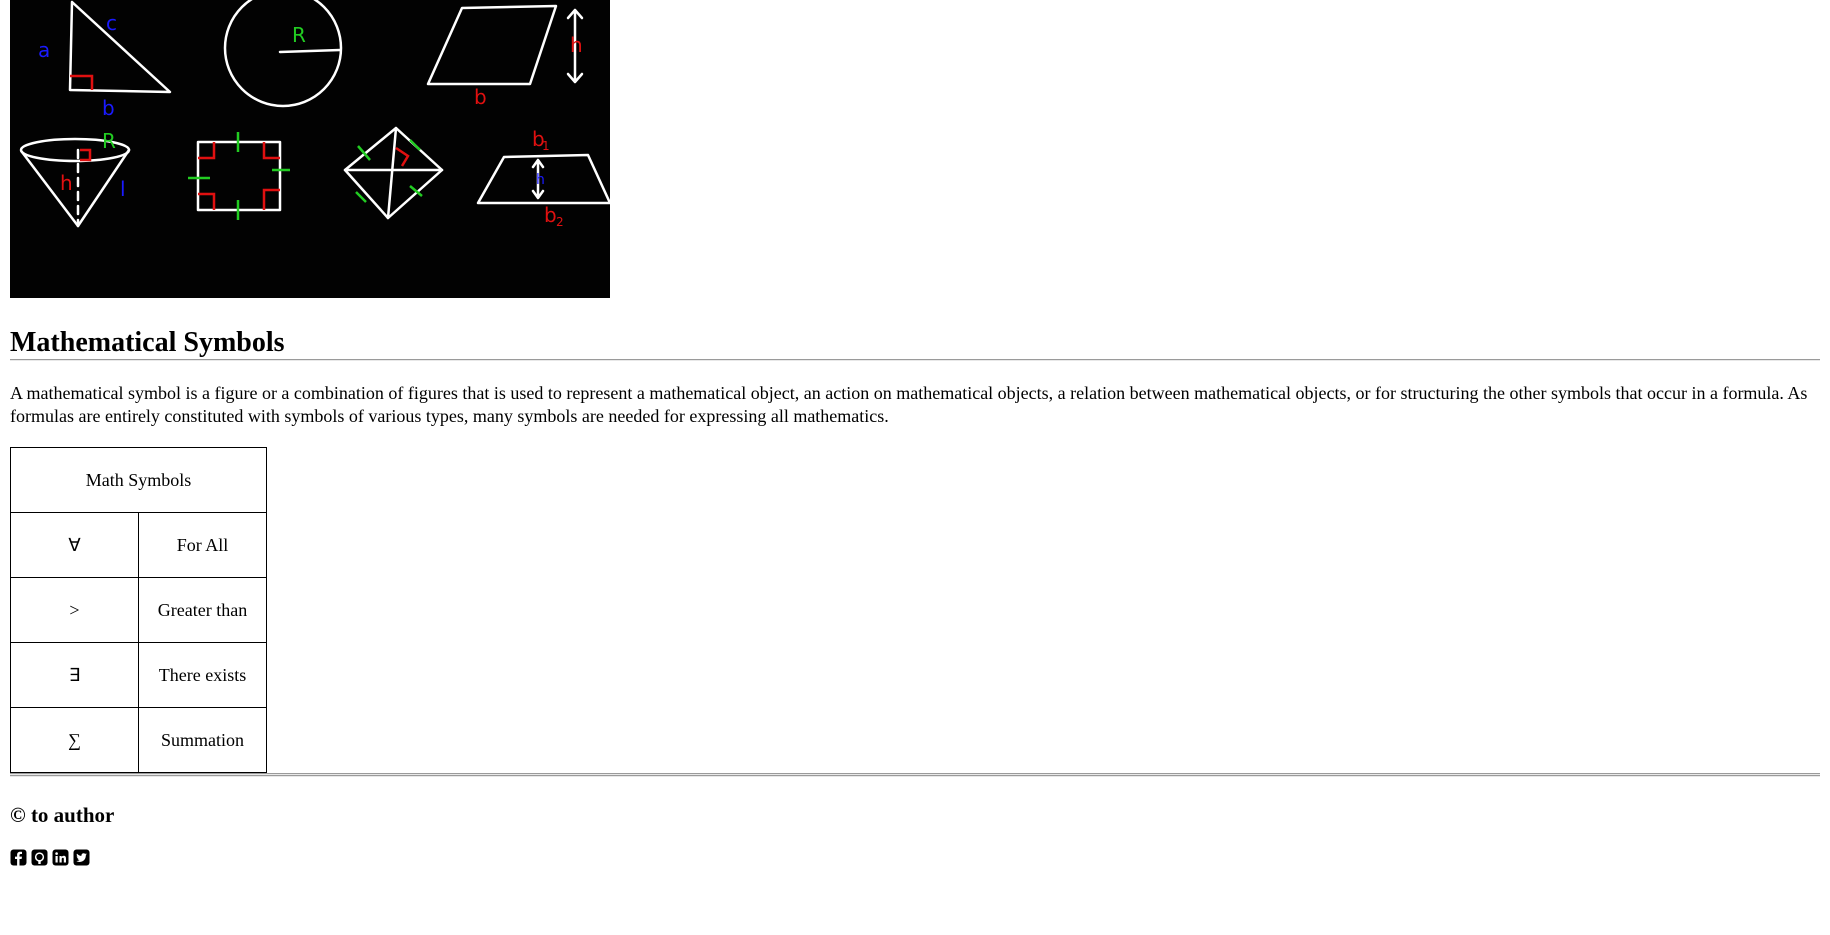 The height and width of the screenshot is (935, 1830). Describe the element at coordinates (62, 815) in the screenshot. I see `footer-copyright: © to author` at that location.